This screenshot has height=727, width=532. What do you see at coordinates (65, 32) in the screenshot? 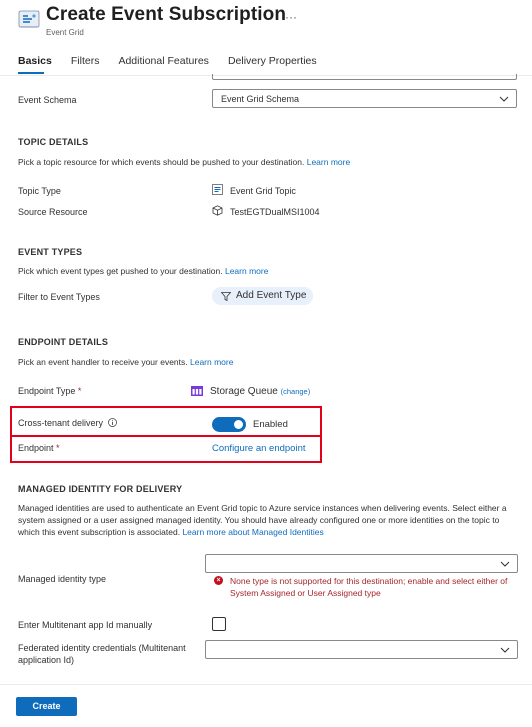
I see `page-subtitle: Event Grid` at bounding box center [65, 32].